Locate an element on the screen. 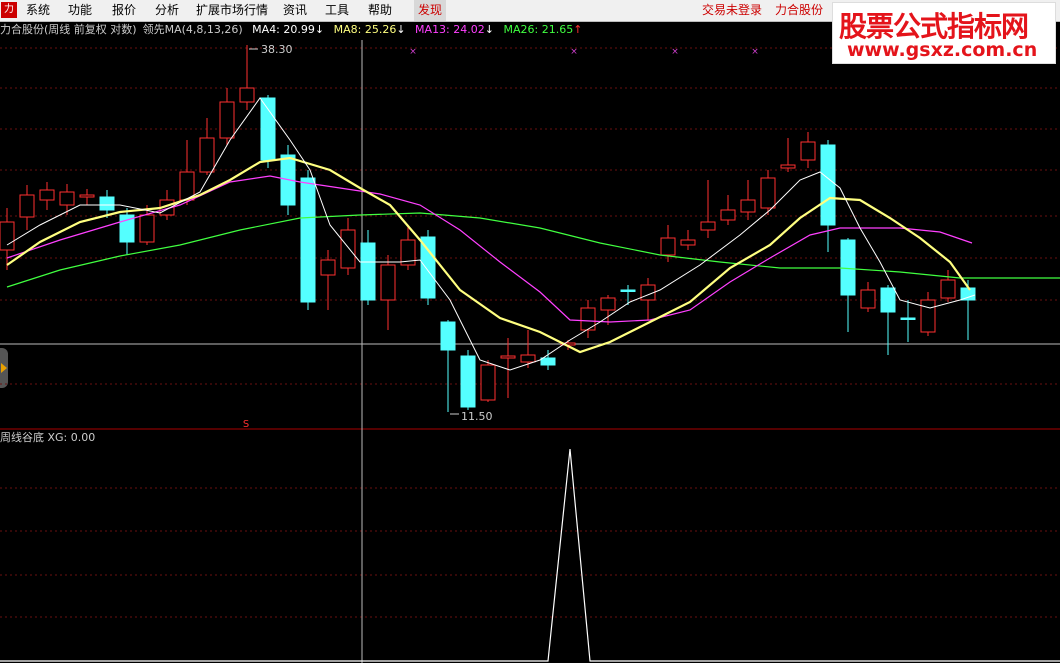 The height and width of the screenshot is (663, 1060). xg-value: XG: 0.00 is located at coordinates (71, 437).